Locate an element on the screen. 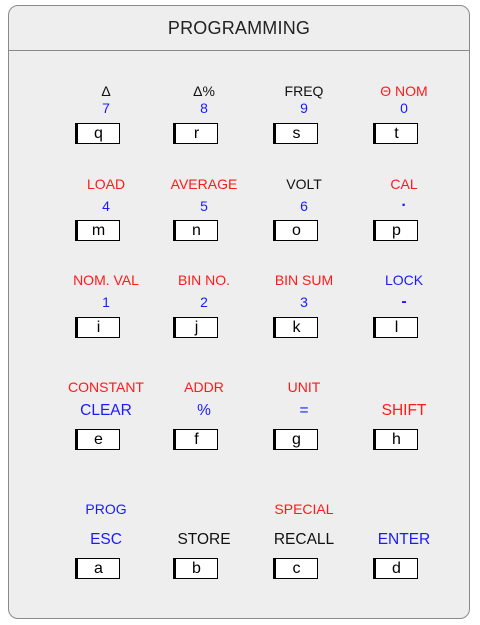 This screenshot has width=480, height=625. key-n-button: n is located at coordinates (195, 230).